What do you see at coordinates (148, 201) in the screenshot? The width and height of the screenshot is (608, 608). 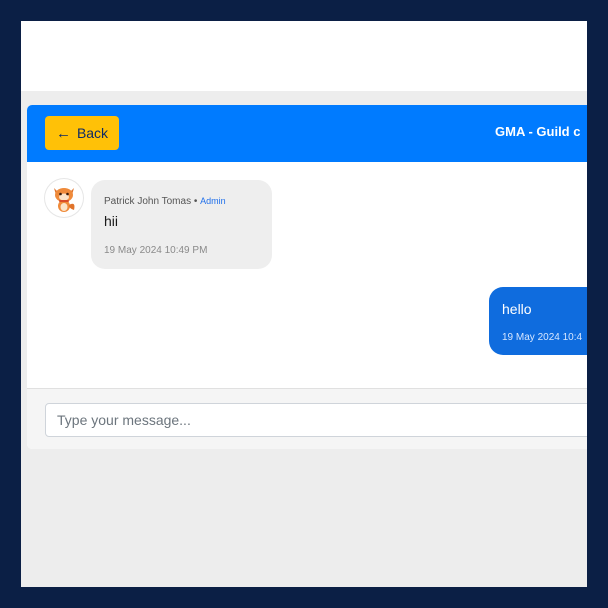 I see `sender-name: Patrick John Tomas` at bounding box center [148, 201].